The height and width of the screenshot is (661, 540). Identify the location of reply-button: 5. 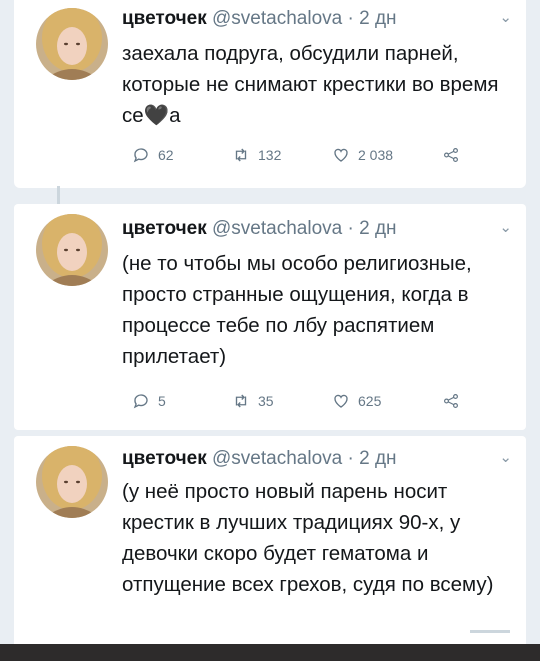
(149, 401).